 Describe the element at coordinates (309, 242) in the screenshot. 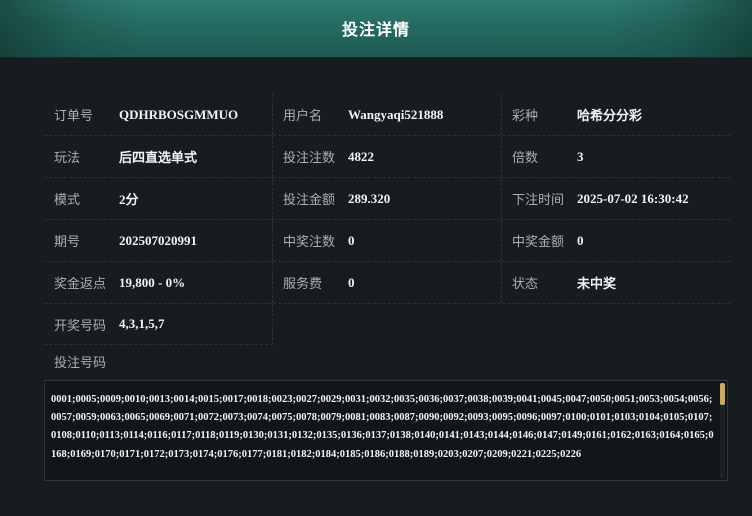

I see `win-count-label: 中奖注数` at that location.